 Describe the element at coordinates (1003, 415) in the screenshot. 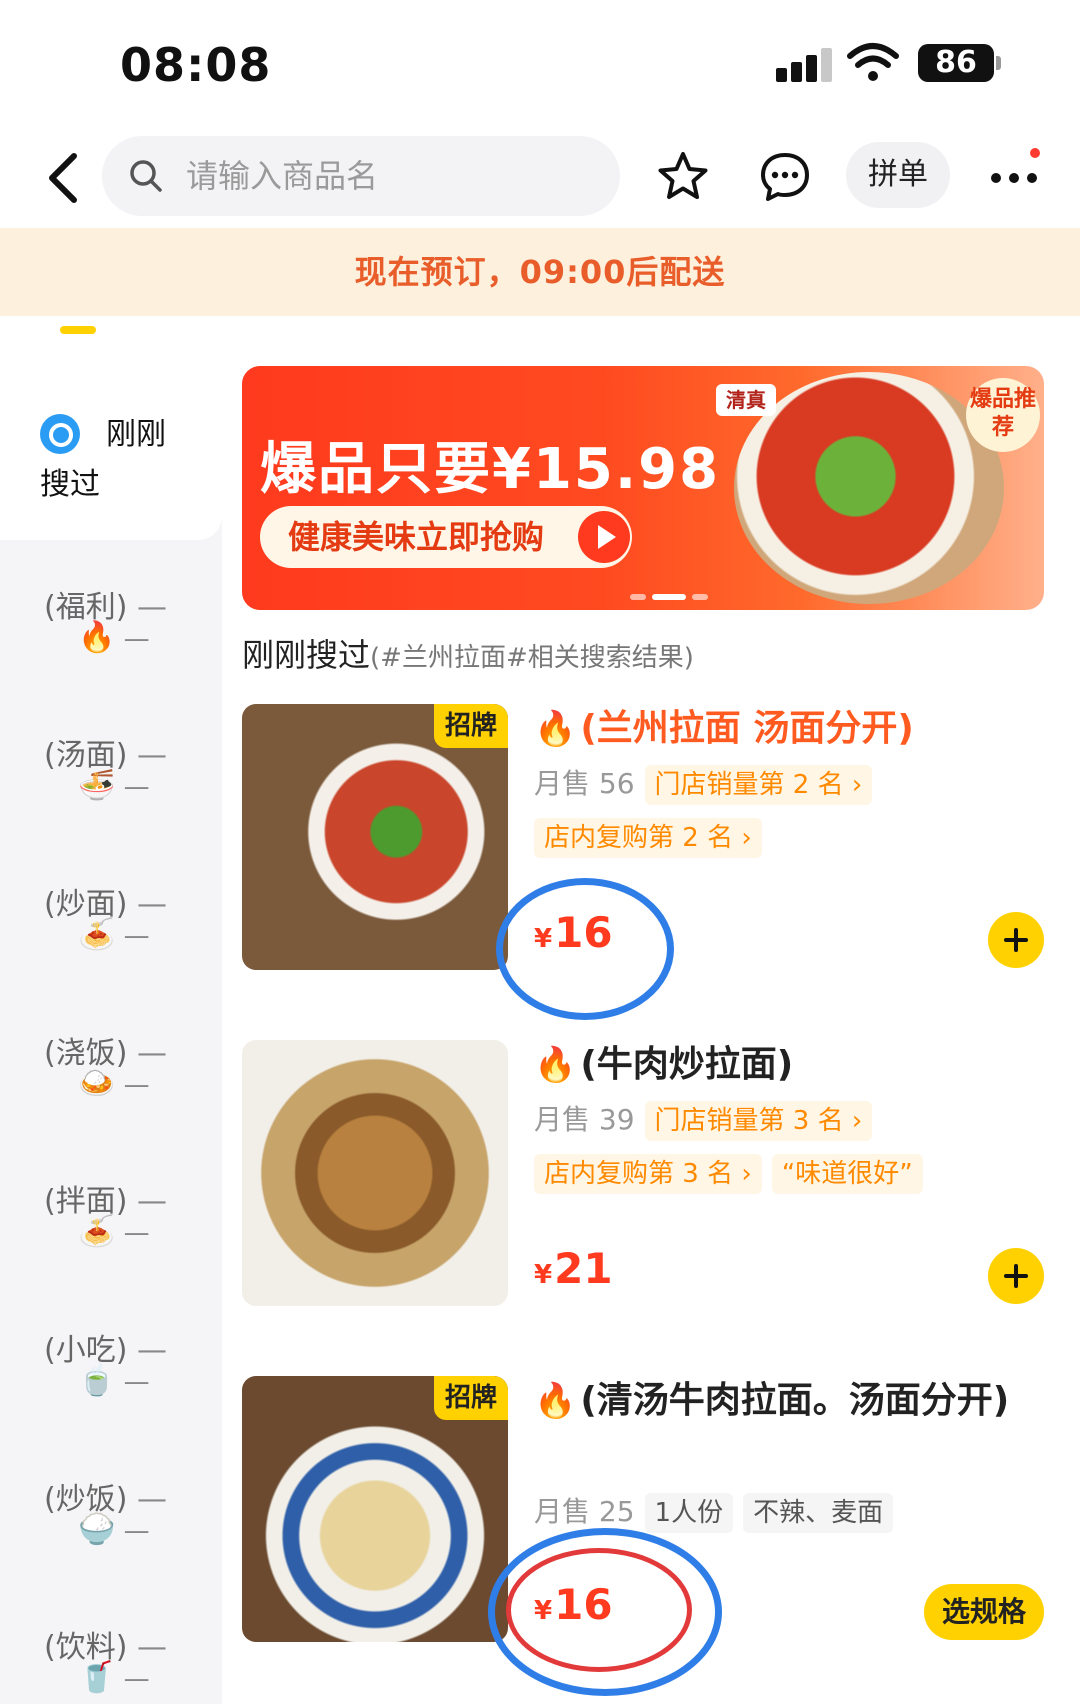

I see `hot-product-badge: 爆品推荐` at that location.